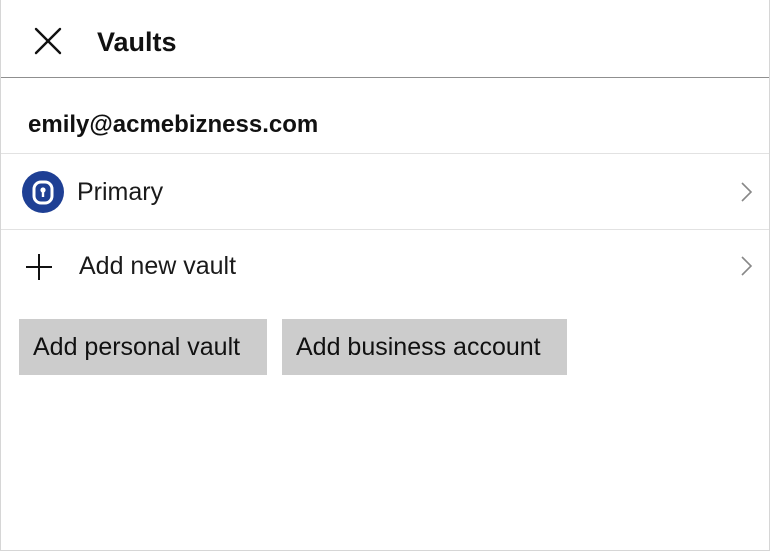 This screenshot has width=772, height=552. What do you see at coordinates (173, 124) in the screenshot?
I see `account-email: emily@acmebizness.com` at bounding box center [173, 124].